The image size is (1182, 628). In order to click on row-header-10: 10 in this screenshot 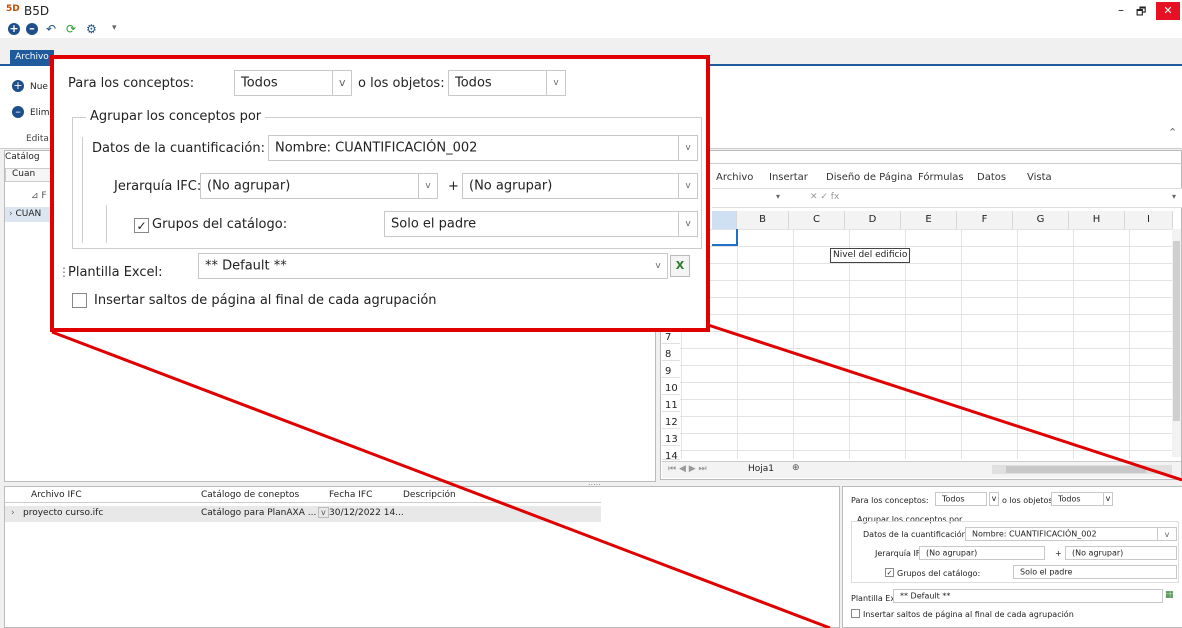, I will do `click(671, 389)`.